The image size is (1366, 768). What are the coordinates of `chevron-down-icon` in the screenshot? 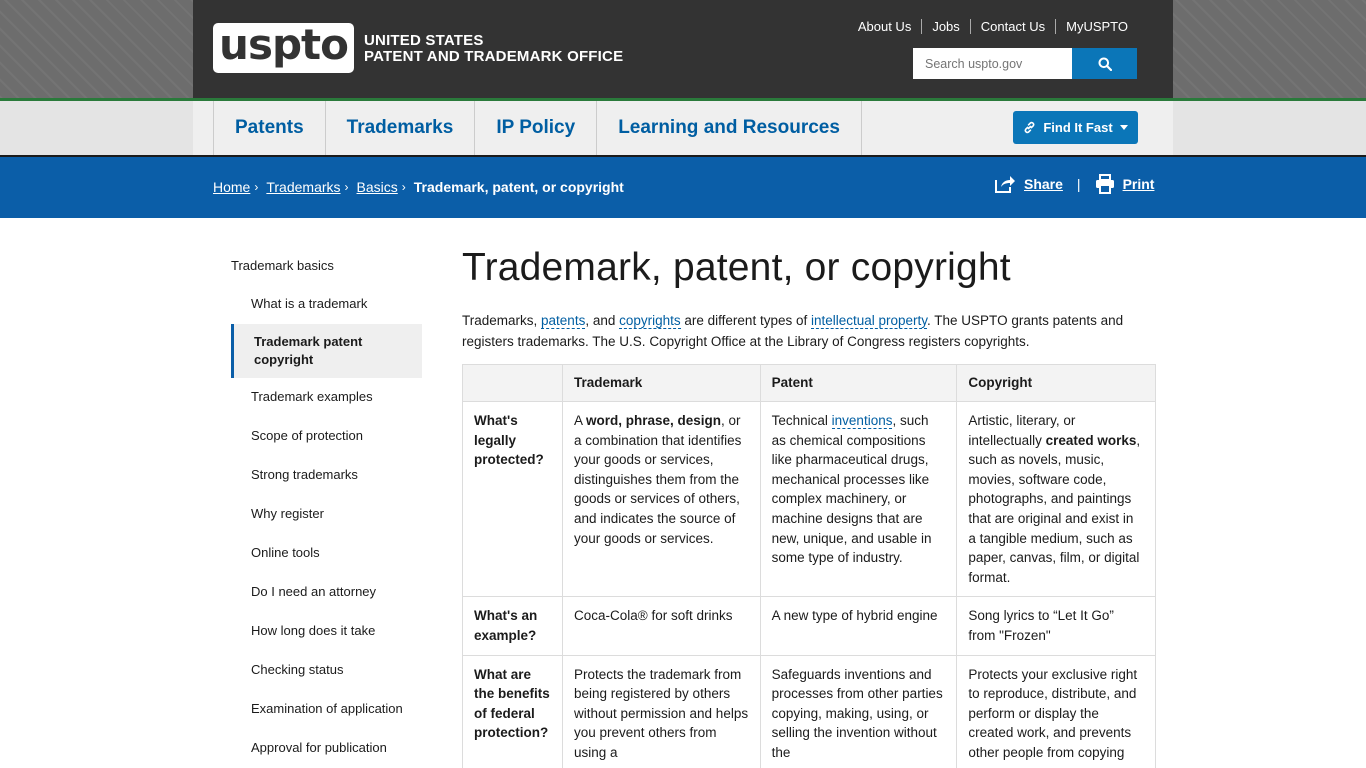 It's located at (1123, 127).